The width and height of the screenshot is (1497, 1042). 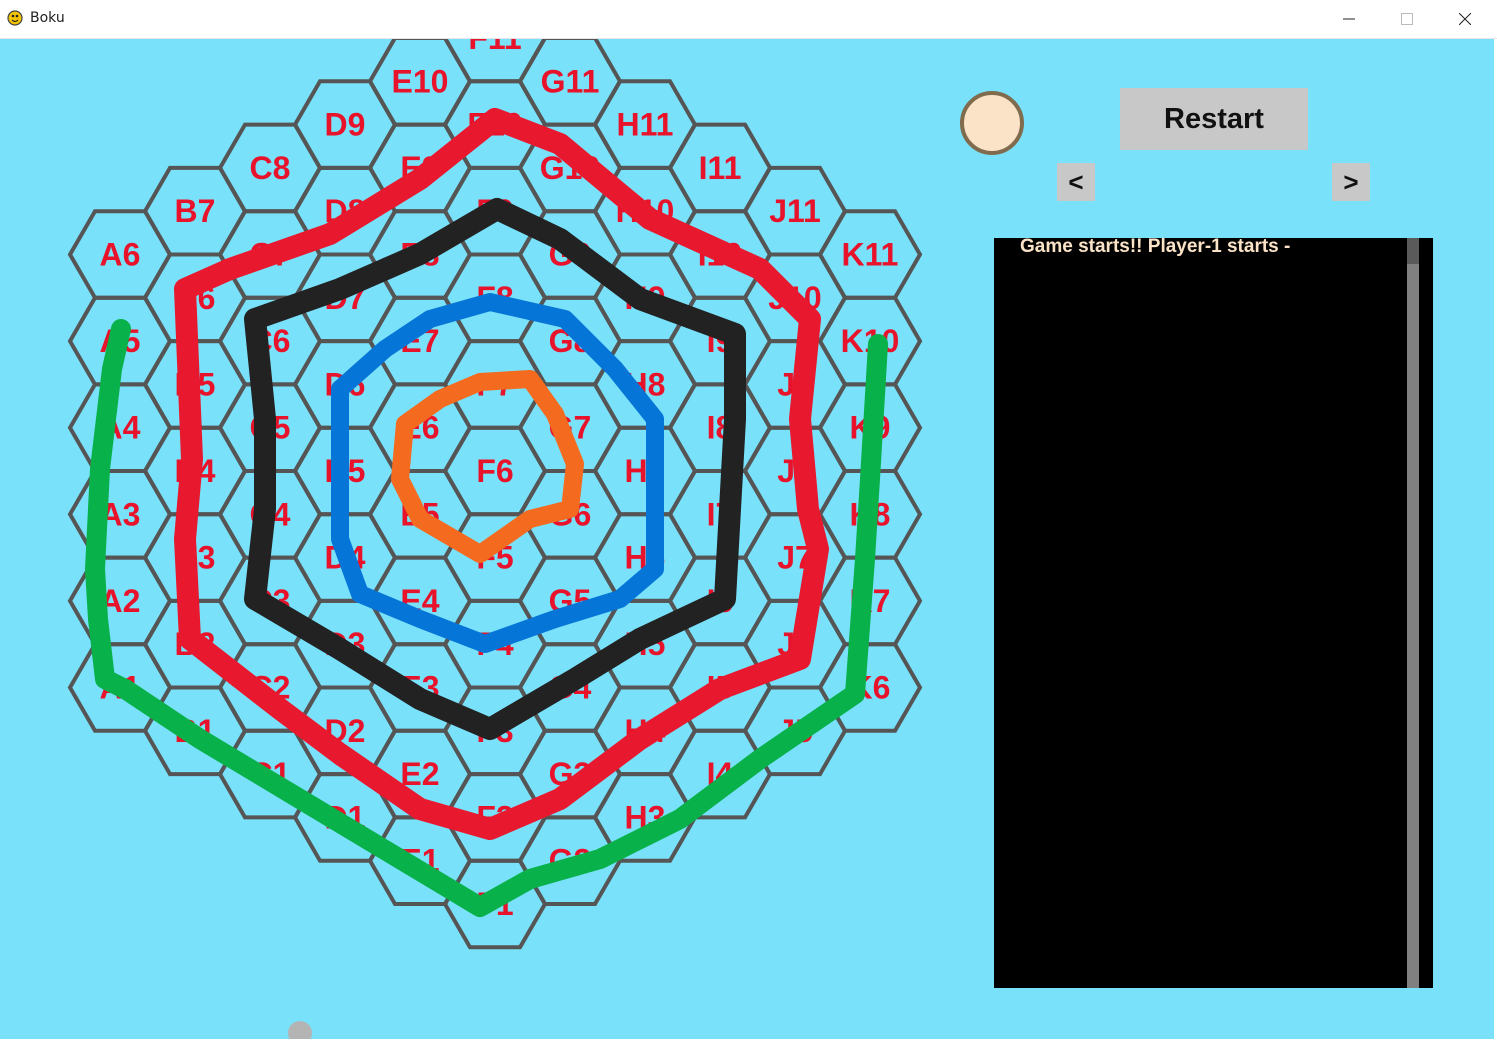 I want to click on maximize-icon, so click(x=1407, y=19).